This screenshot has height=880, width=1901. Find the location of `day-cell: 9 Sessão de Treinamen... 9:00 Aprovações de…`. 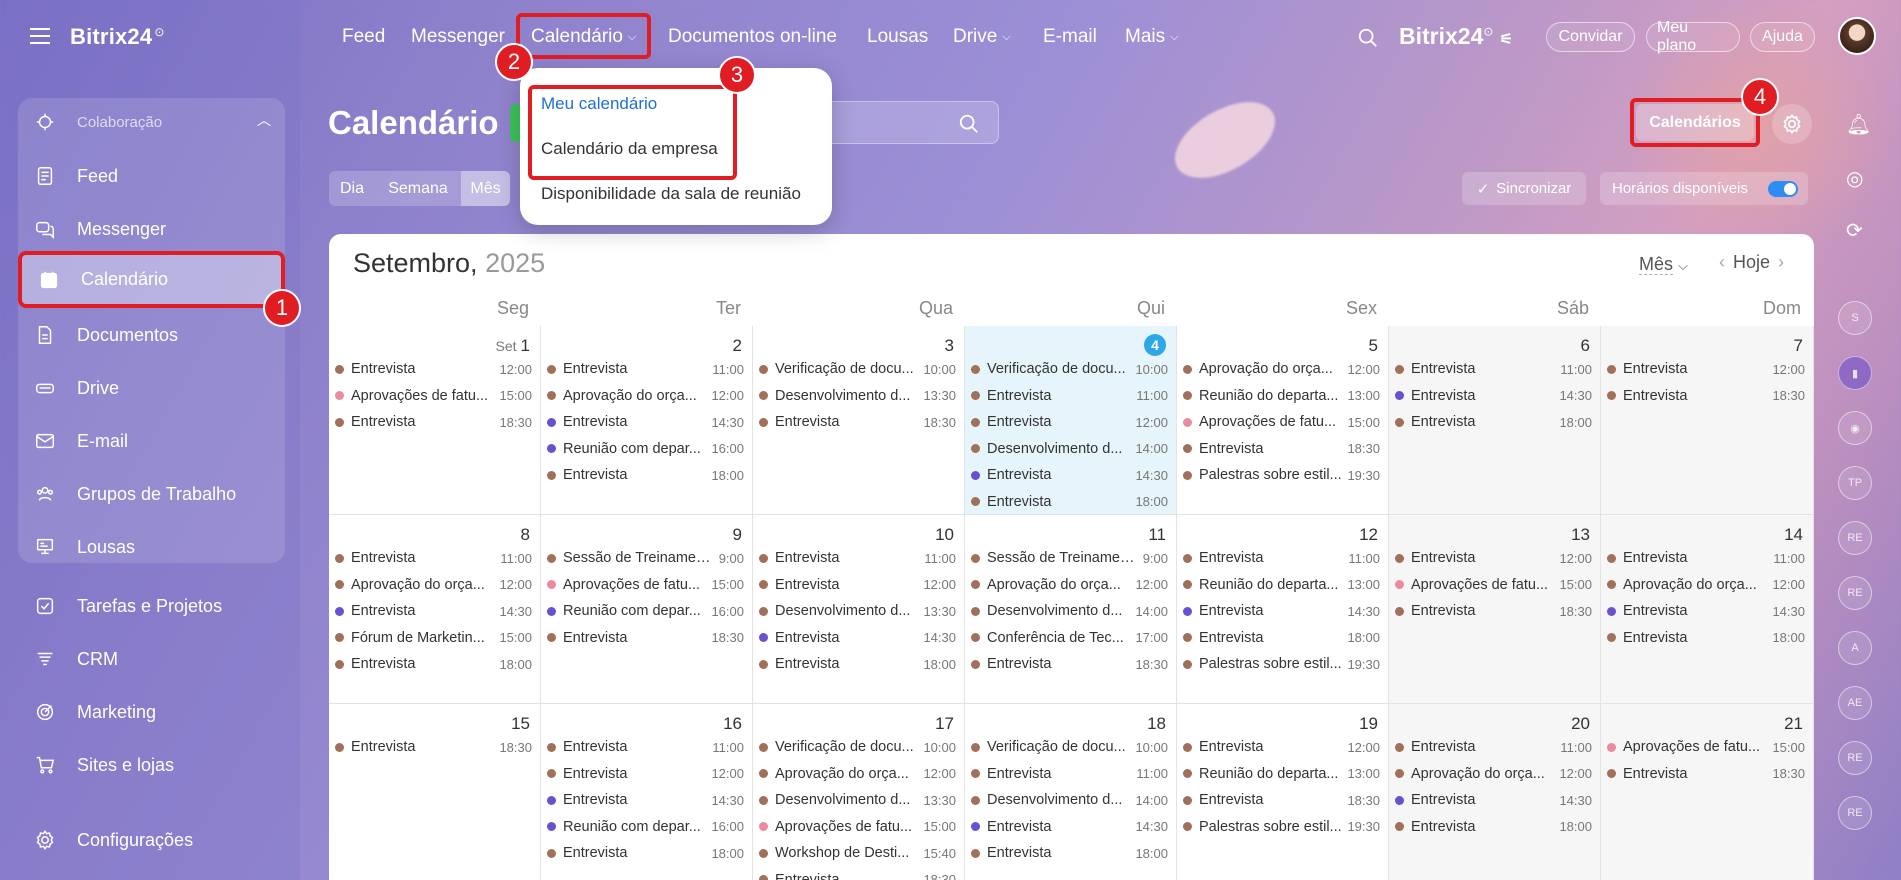

day-cell: 9 Sessão de Treinamen... 9:00 Aprovações de… is located at coordinates (647, 609).